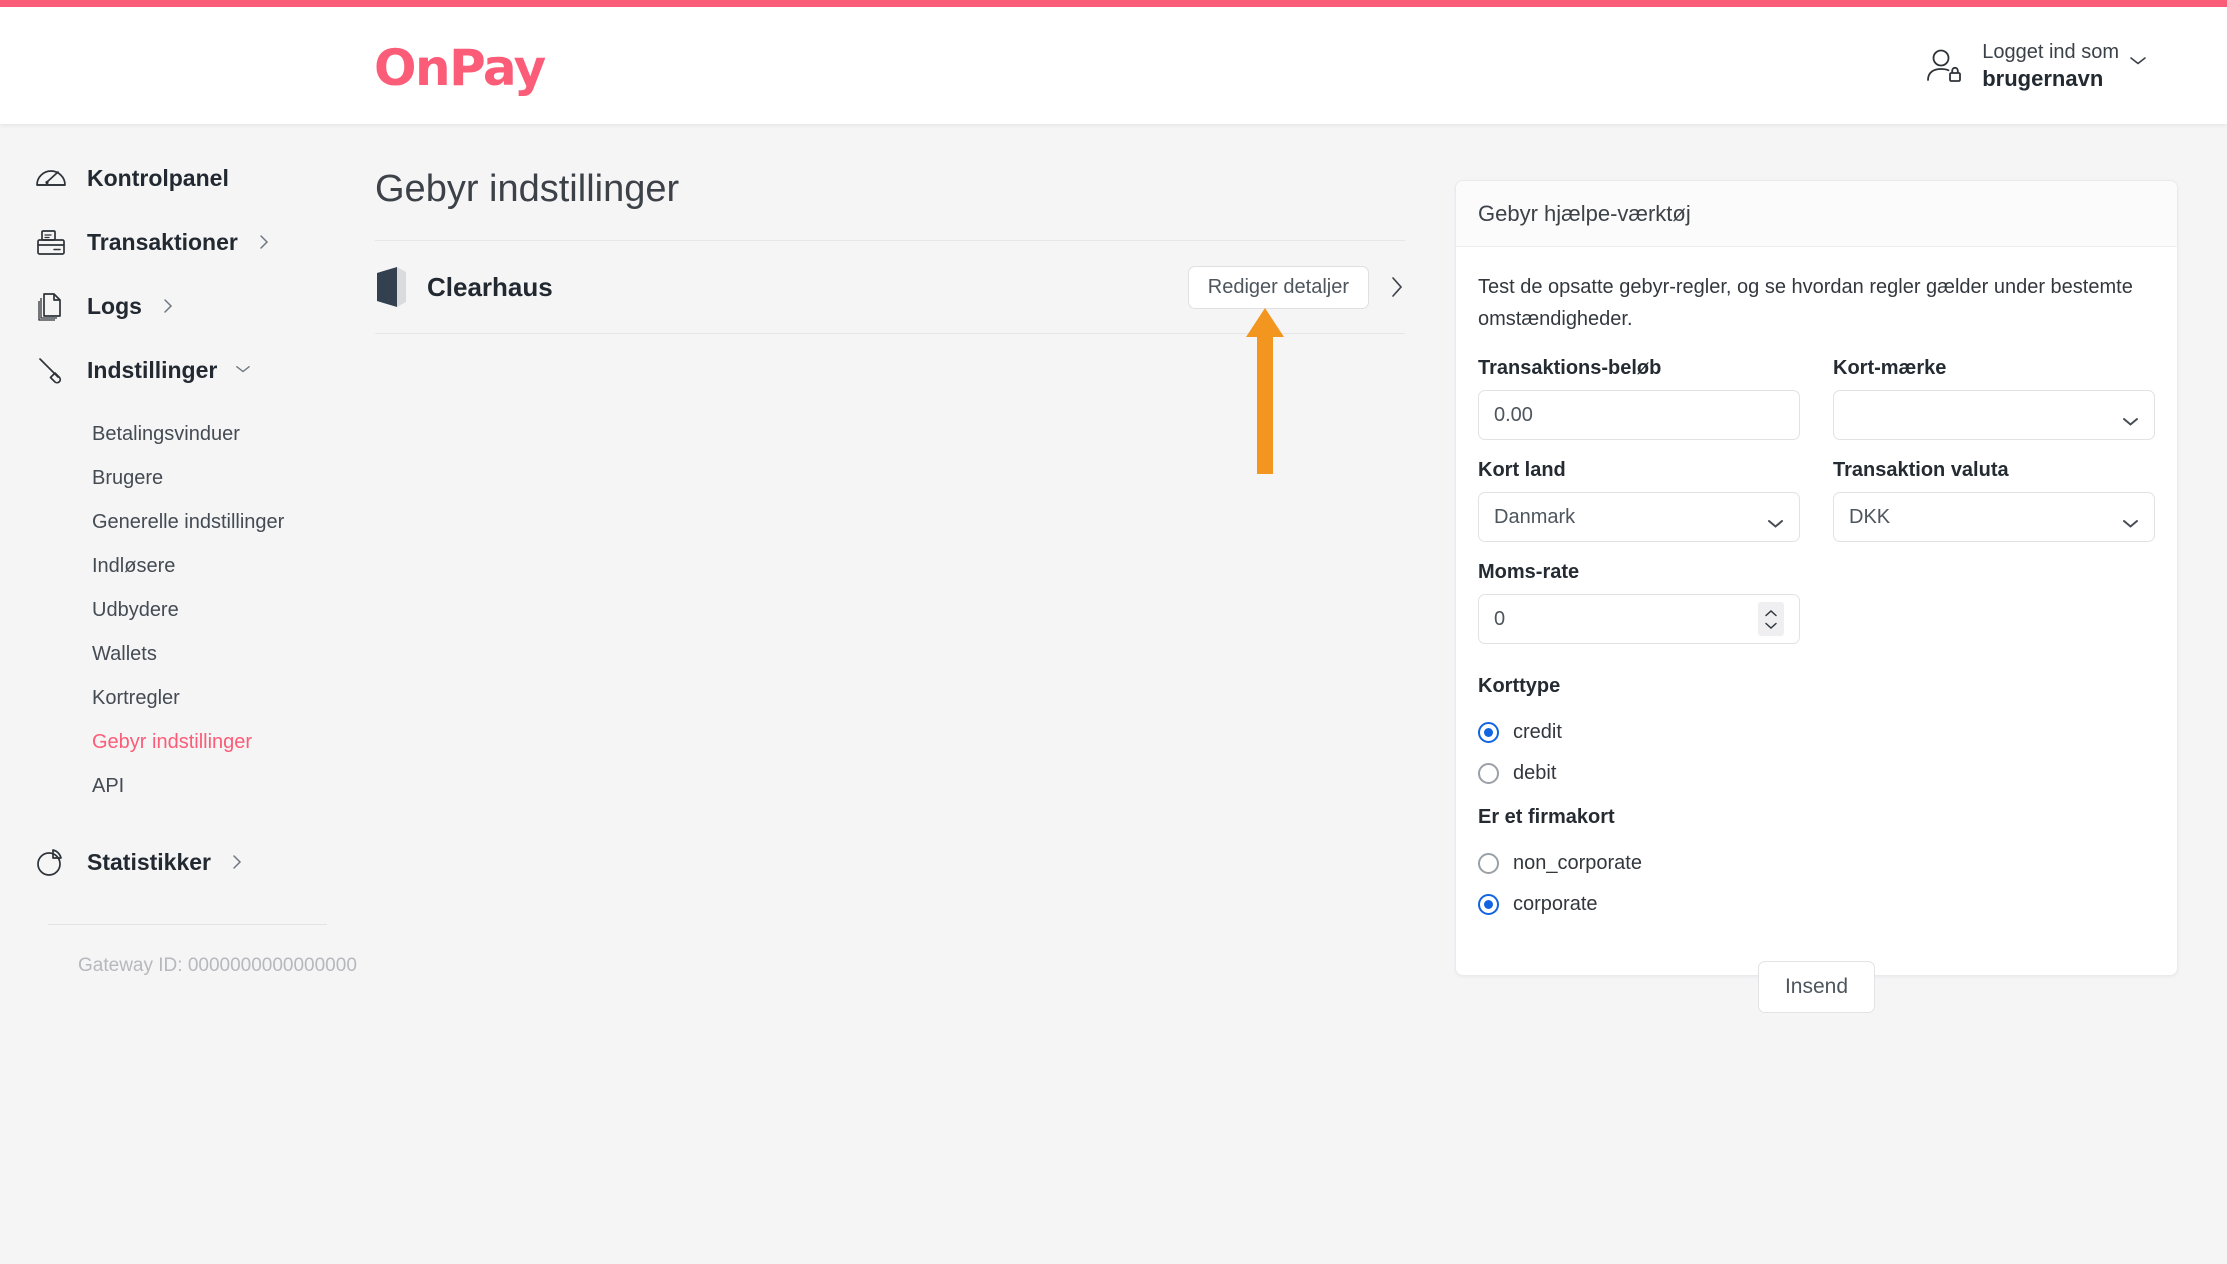  What do you see at coordinates (172, 741) in the screenshot?
I see `sidebar-subitem-label: Gebyr indstillinger` at bounding box center [172, 741].